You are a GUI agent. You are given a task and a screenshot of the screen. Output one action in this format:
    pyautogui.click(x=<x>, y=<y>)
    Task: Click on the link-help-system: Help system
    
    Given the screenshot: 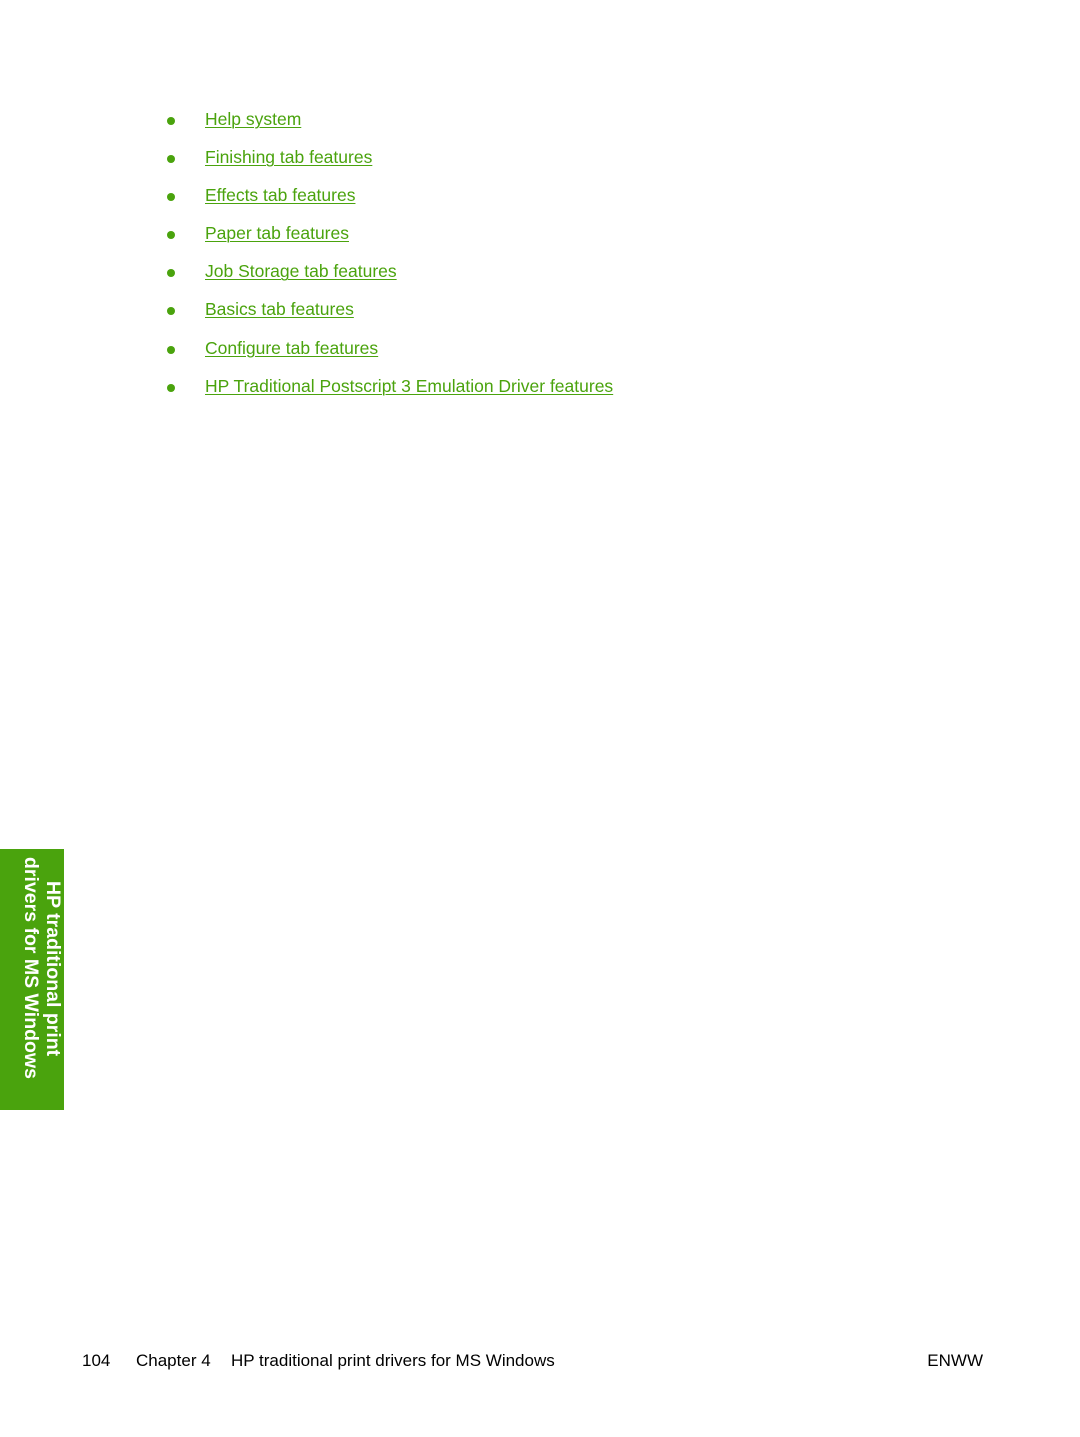 What is the action you would take?
    pyautogui.click(x=253, y=119)
    